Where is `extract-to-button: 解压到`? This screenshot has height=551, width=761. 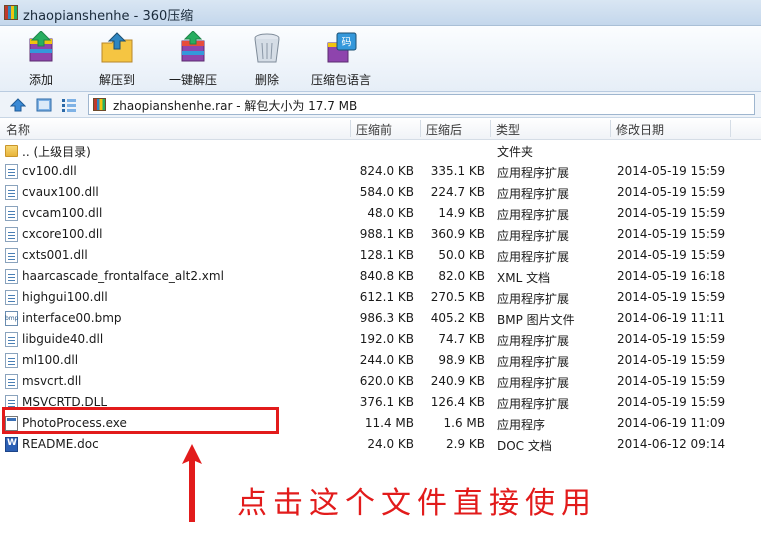
extract-to-button: 解压到 is located at coordinates (117, 59).